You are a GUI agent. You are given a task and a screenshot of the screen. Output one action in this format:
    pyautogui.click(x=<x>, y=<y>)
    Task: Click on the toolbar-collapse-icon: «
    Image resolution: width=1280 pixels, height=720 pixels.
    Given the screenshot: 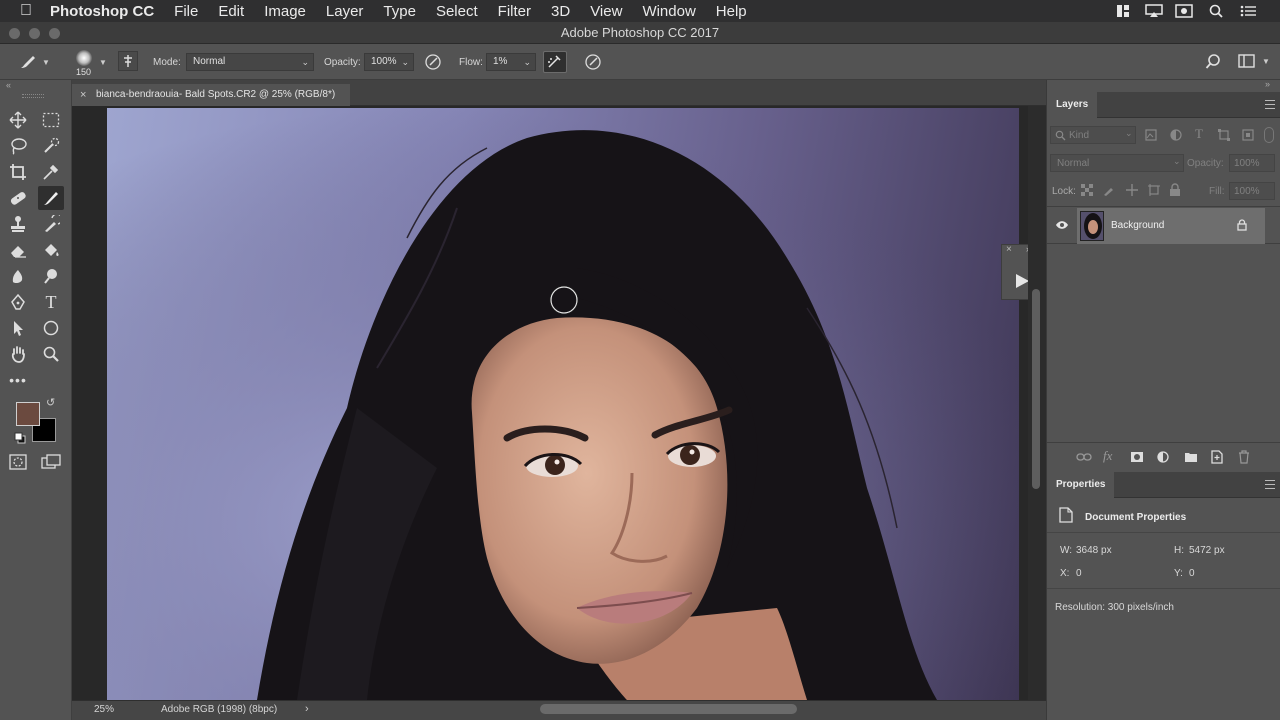 What is the action you would take?
    pyautogui.click(x=8, y=85)
    